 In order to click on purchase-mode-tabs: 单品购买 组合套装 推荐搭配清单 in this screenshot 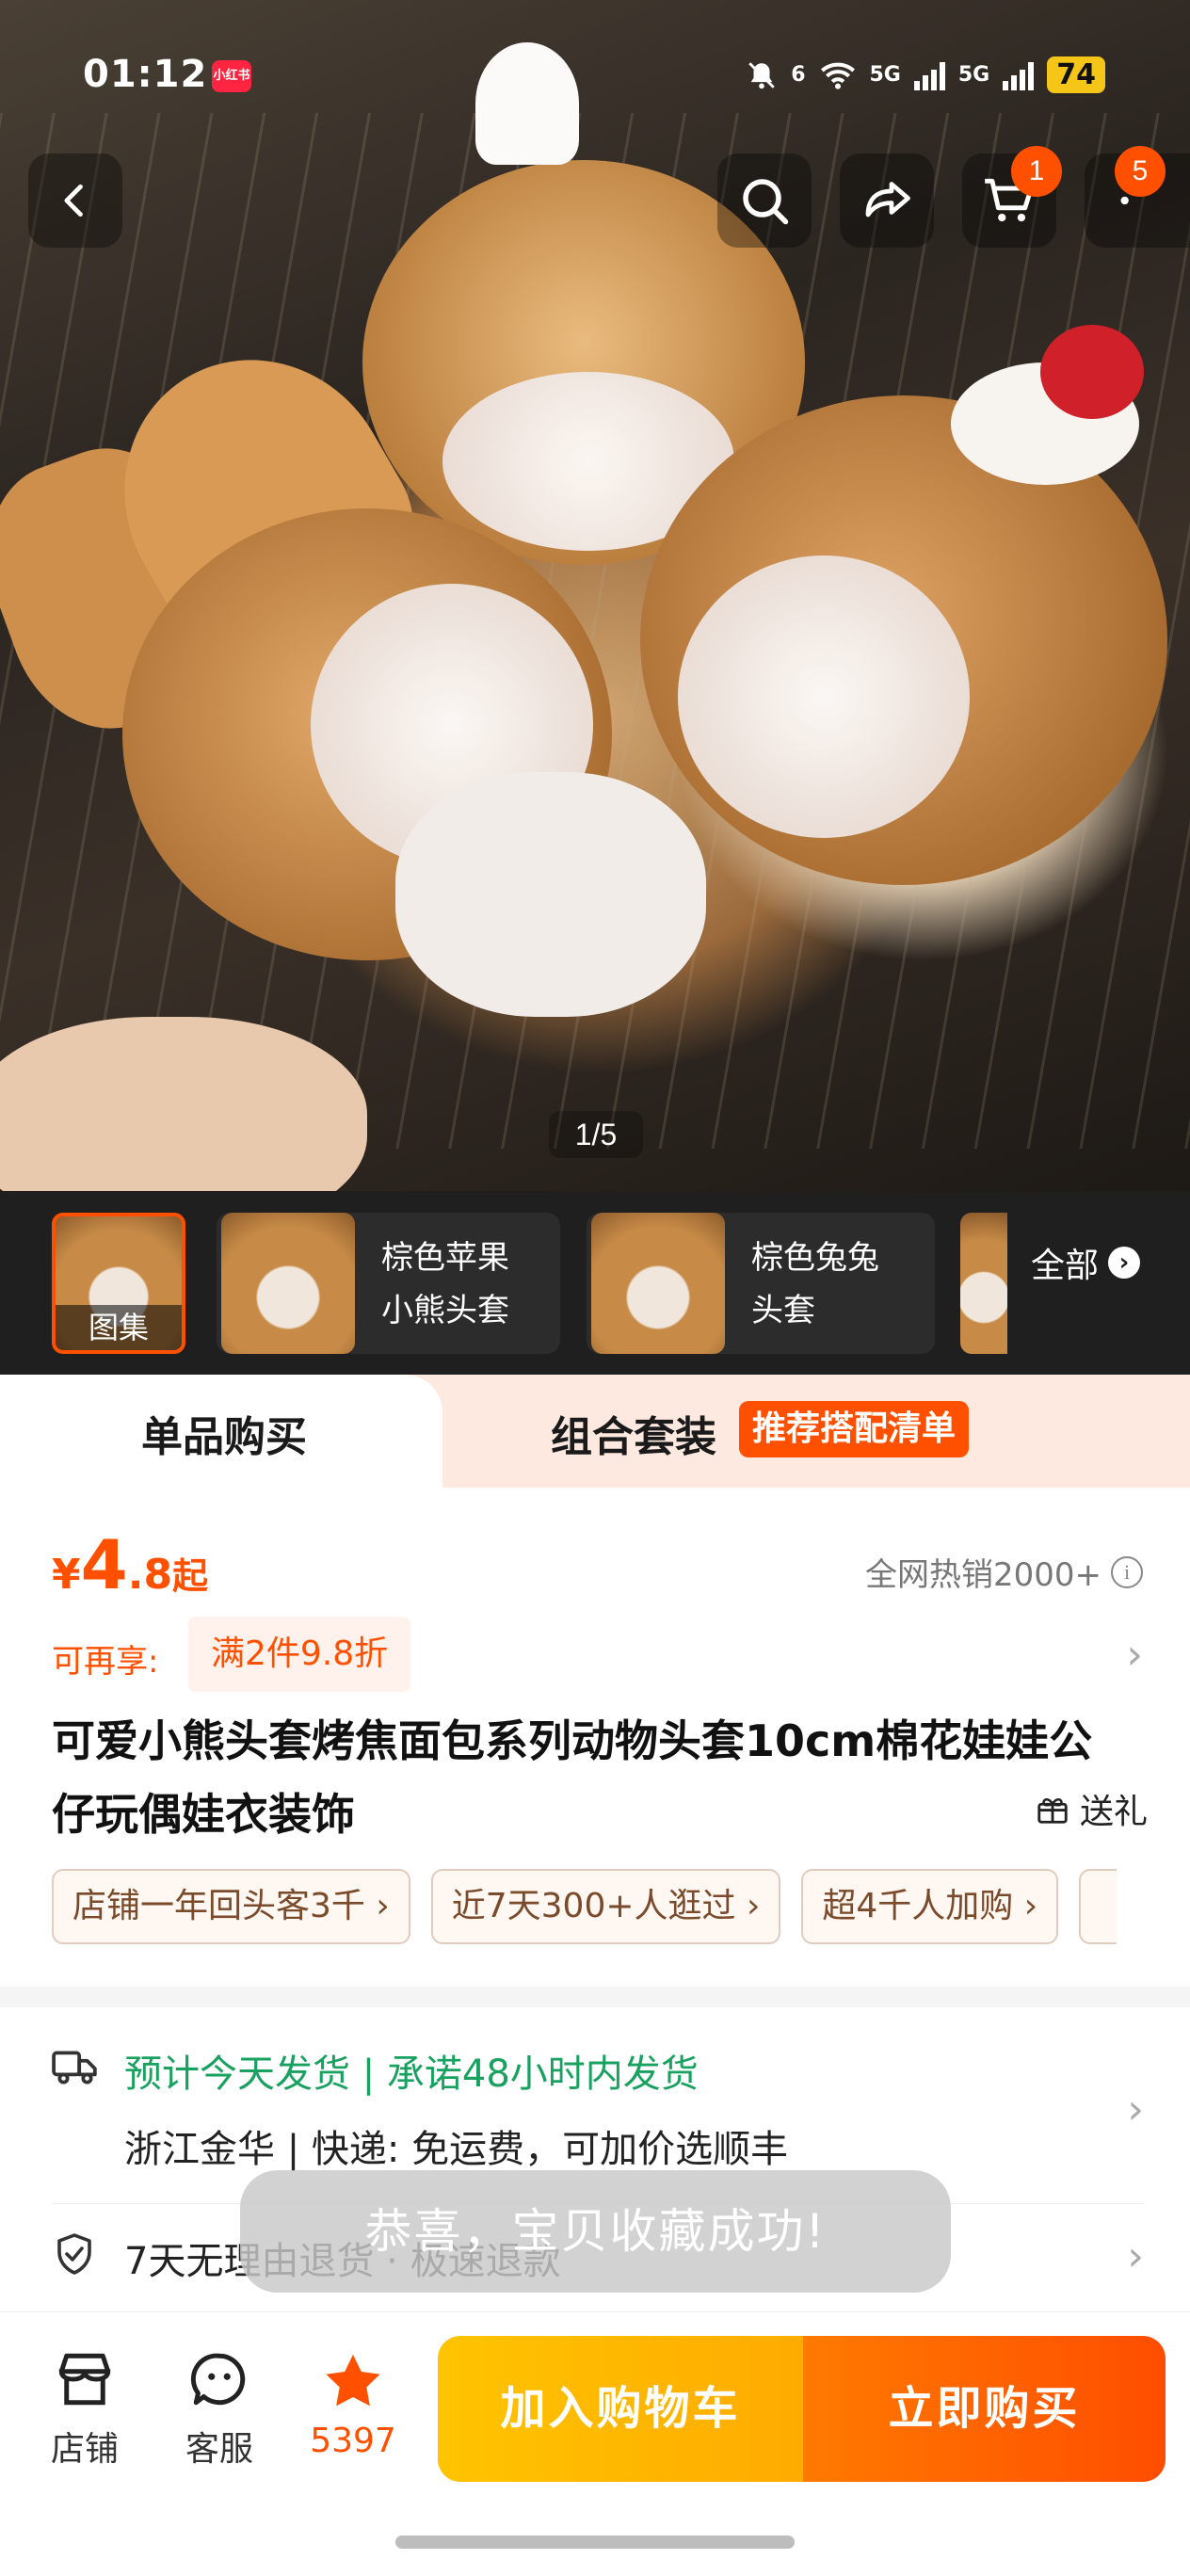, I will do `click(595, 1431)`.